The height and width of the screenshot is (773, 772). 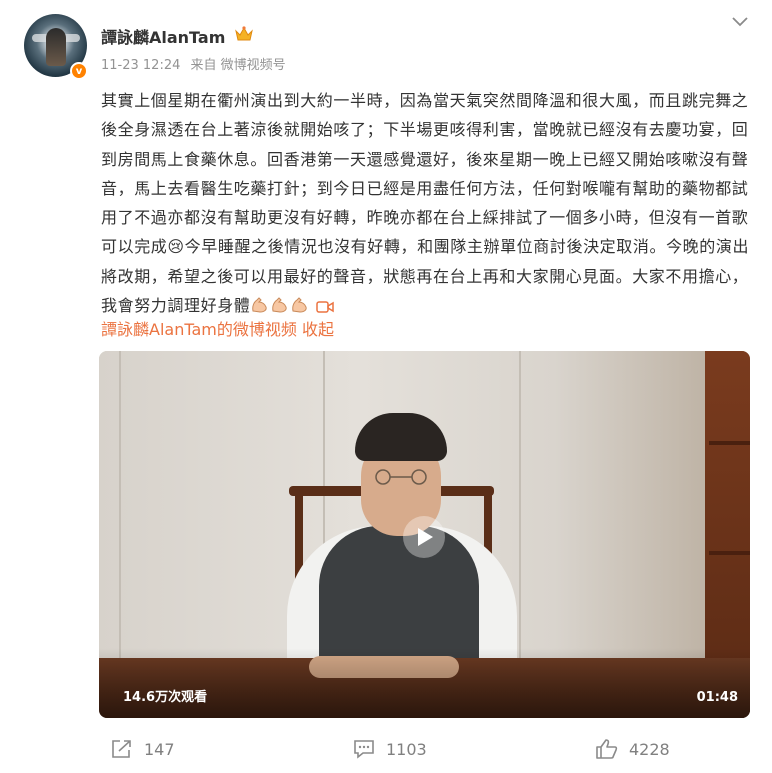 What do you see at coordinates (607, 749) in the screenshot?
I see `thumbs-up-icon` at bounding box center [607, 749].